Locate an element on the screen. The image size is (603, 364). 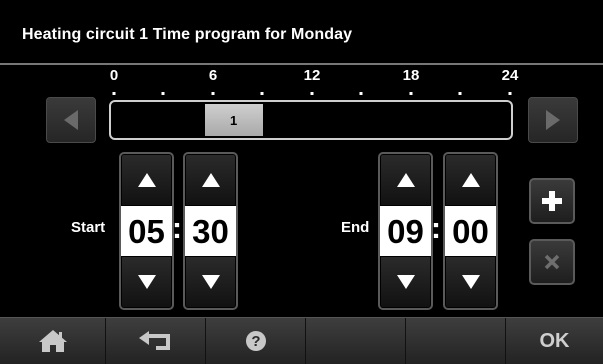
ok-label: OK is located at coordinates (554, 341).